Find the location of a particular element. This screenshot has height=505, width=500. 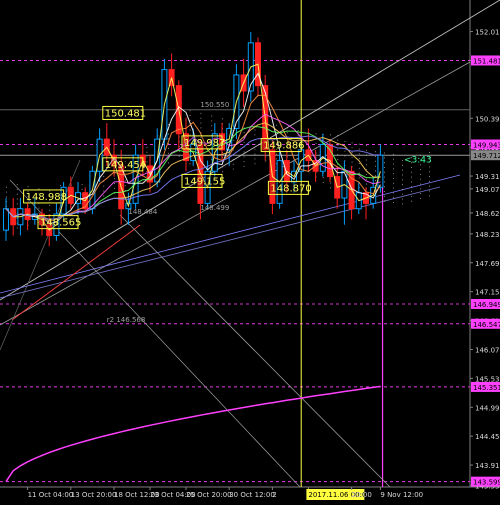

boxed-price-label: 148.870 is located at coordinates (289, 187).